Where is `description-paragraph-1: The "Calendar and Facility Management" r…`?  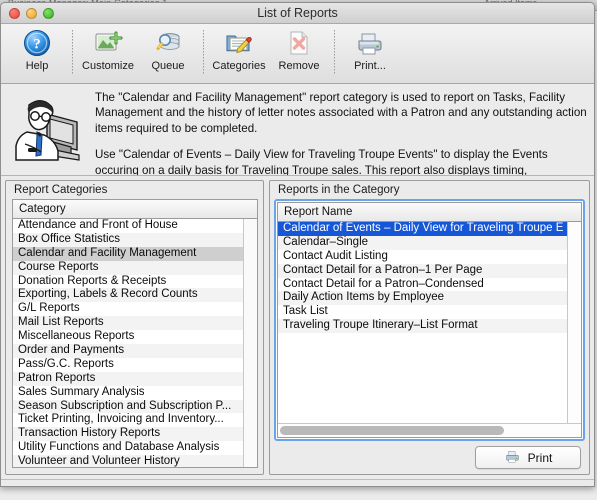
description-paragraph-1: The "Calendar and Facility Management" r… is located at coordinates (341, 113).